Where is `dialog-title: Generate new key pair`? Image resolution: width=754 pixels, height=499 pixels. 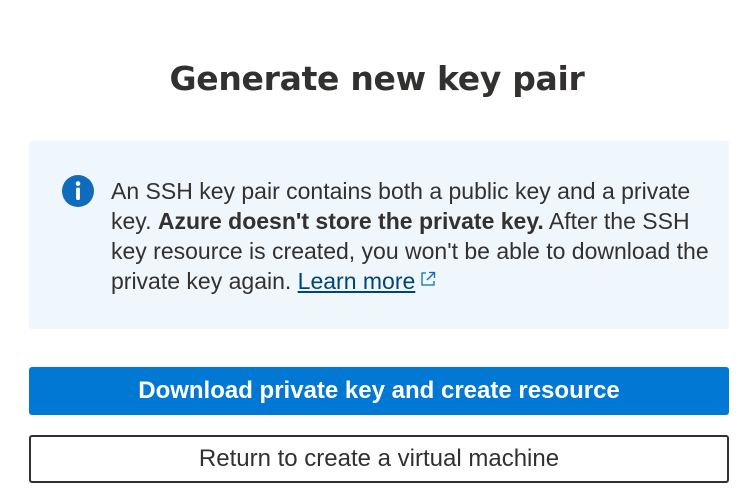 dialog-title: Generate new key pair is located at coordinates (377, 78).